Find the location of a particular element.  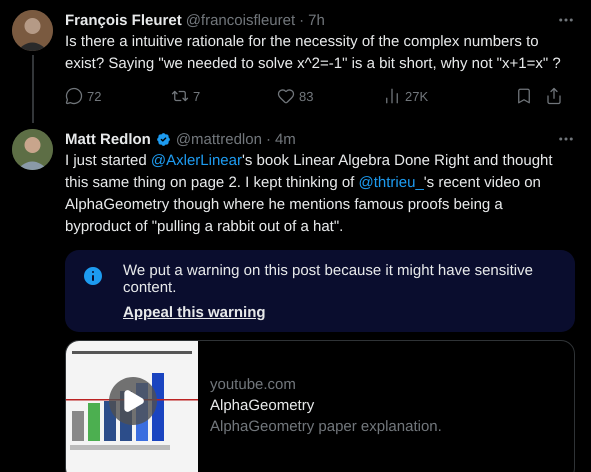

card-domain: youtube.com is located at coordinates (253, 384).